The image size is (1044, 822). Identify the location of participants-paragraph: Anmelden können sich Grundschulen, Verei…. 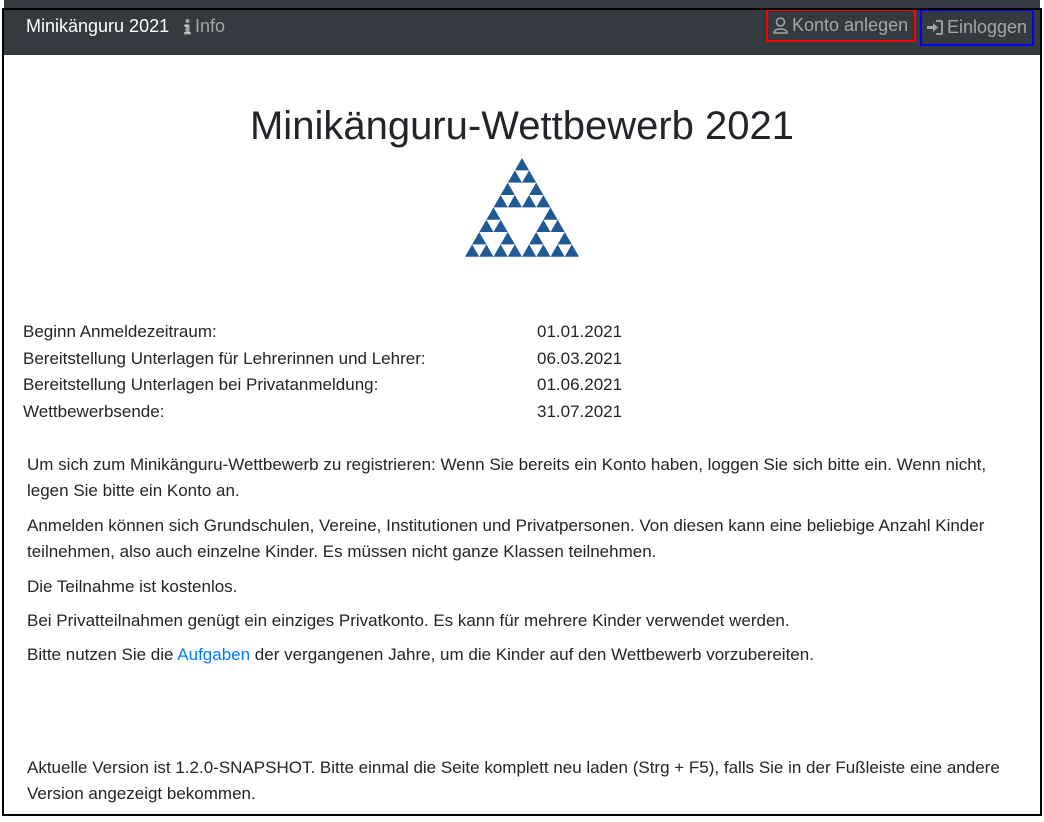
(506, 538).